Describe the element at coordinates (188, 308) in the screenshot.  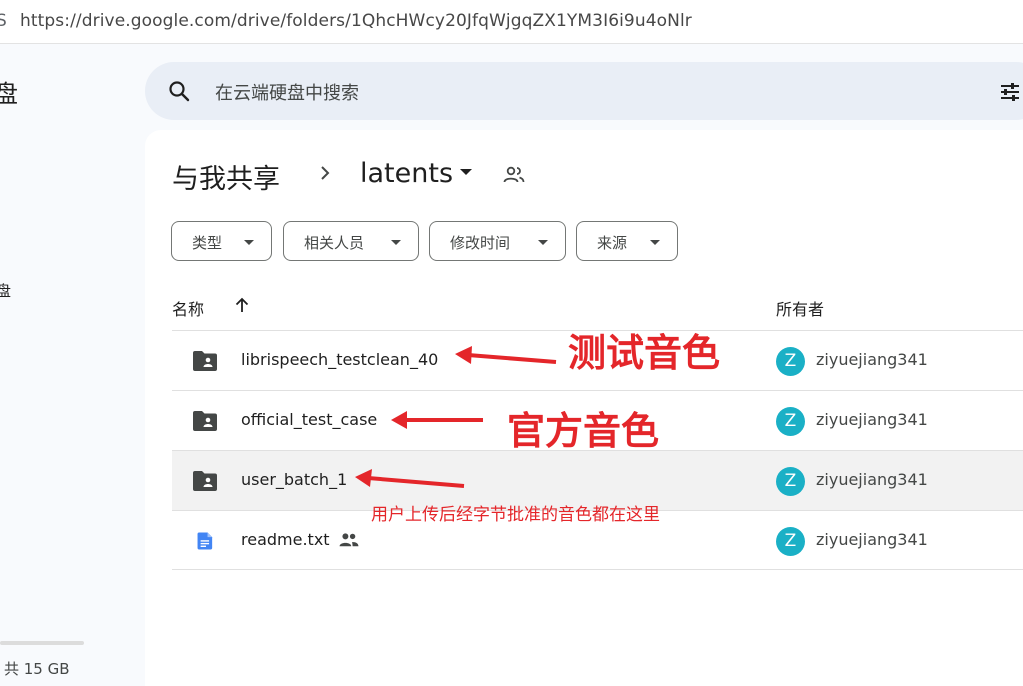
I see `column-header-name: 名称` at that location.